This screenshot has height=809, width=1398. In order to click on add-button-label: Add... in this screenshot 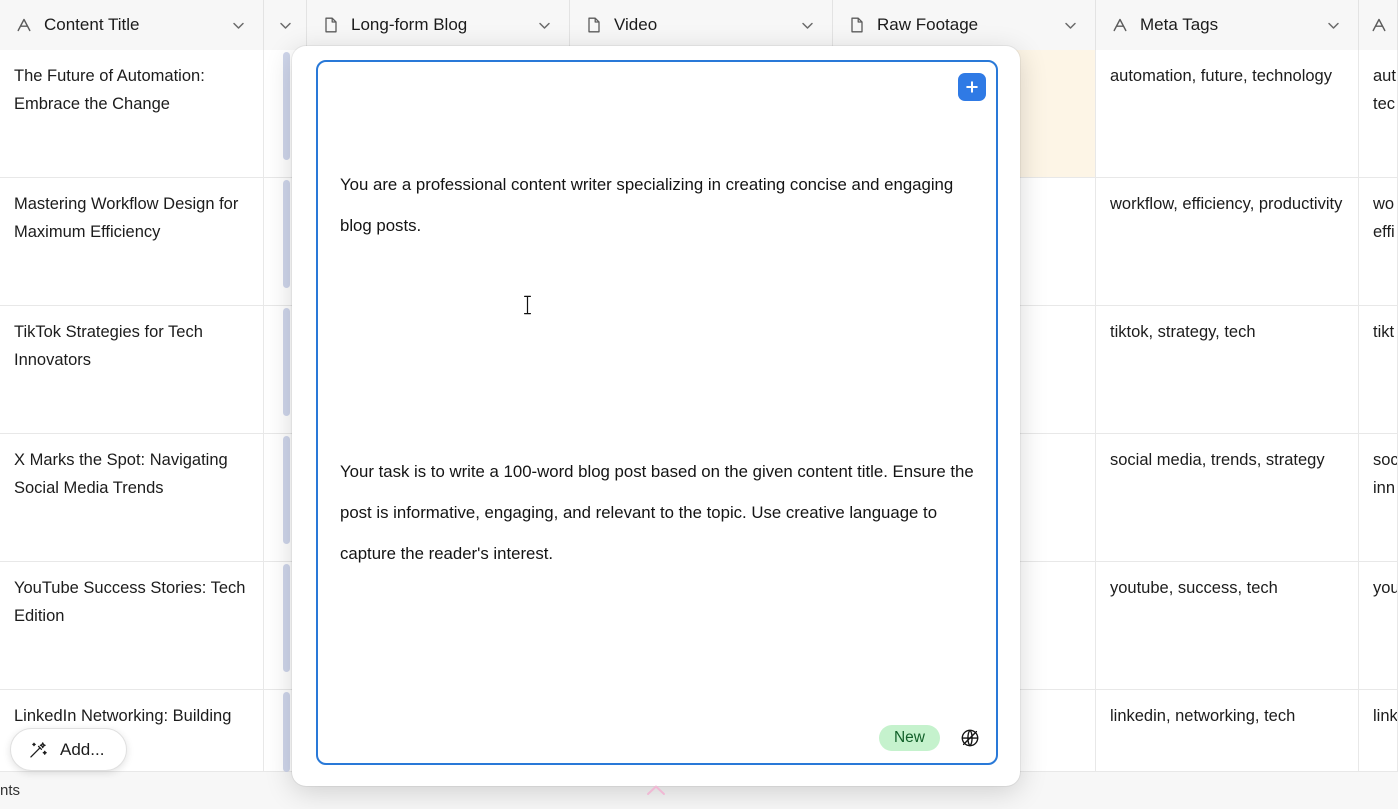, I will do `click(82, 749)`.